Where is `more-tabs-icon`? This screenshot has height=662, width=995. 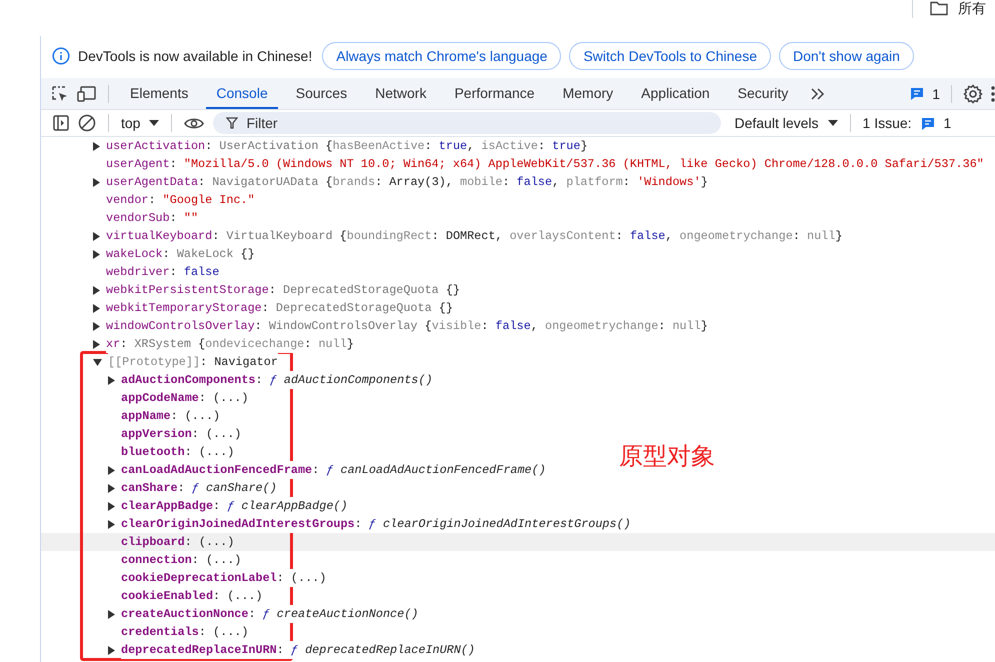
more-tabs-icon is located at coordinates (818, 94).